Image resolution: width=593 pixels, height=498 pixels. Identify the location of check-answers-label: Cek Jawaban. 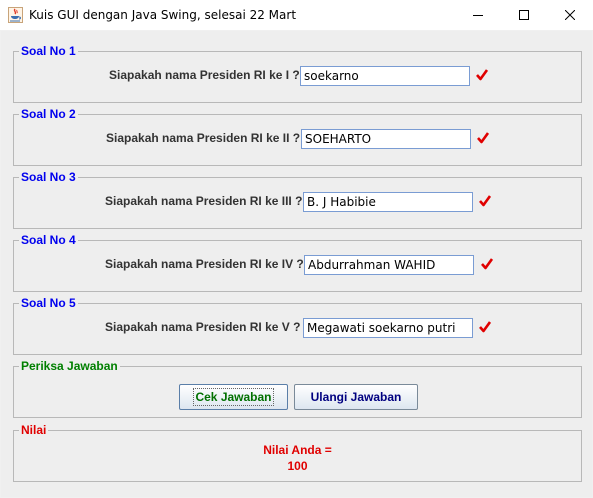
(233, 397).